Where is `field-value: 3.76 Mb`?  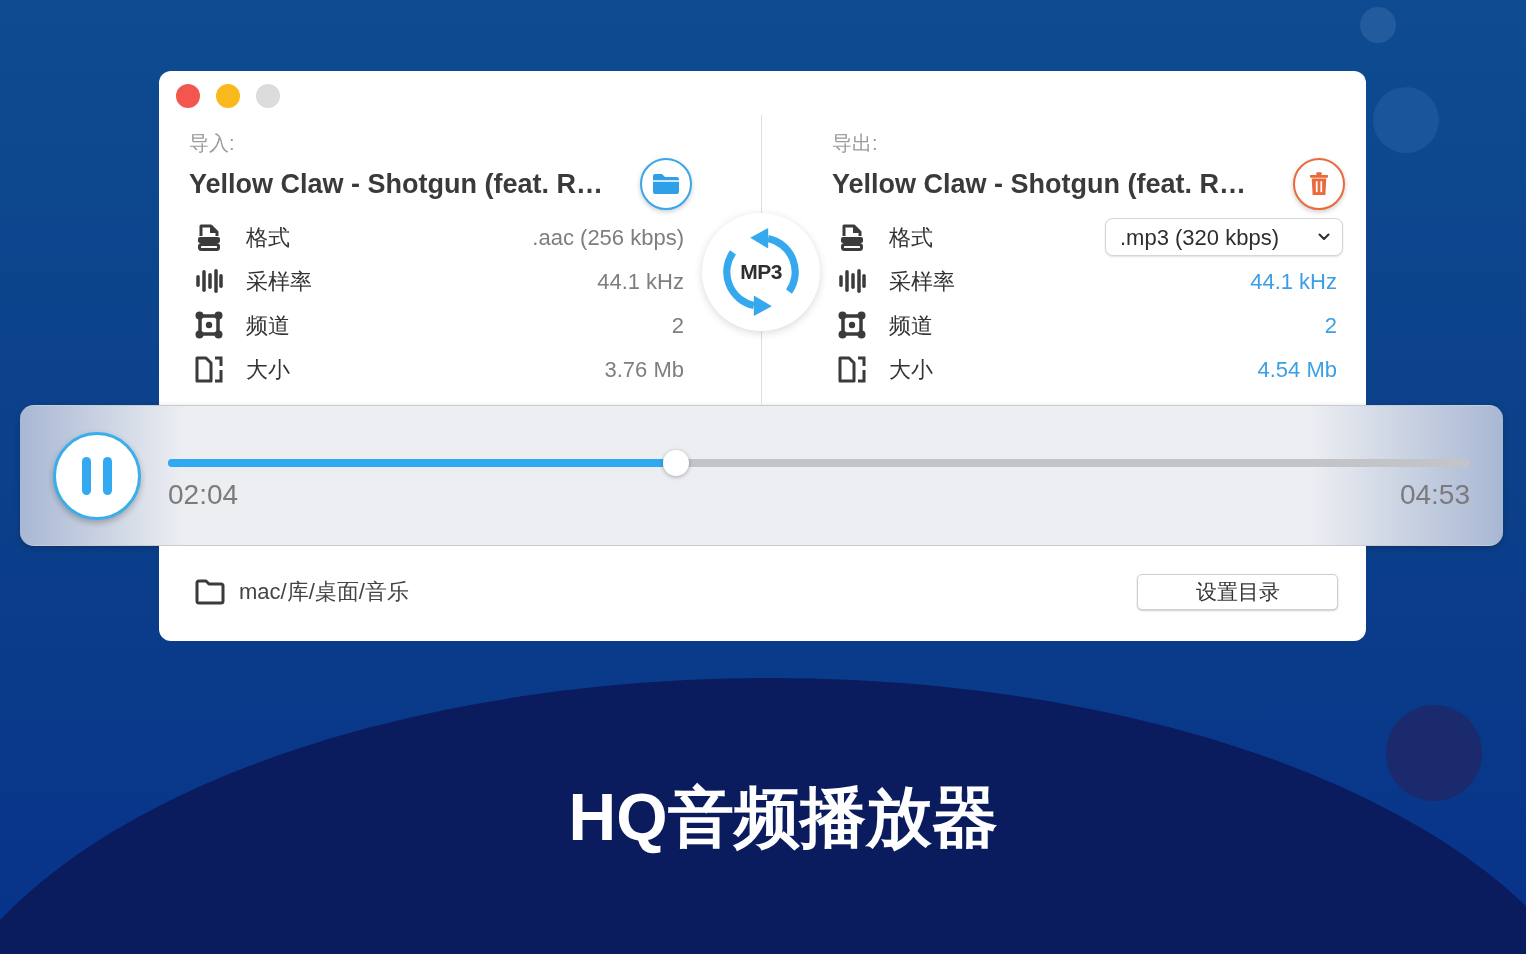
field-value: 3.76 Mb is located at coordinates (644, 369).